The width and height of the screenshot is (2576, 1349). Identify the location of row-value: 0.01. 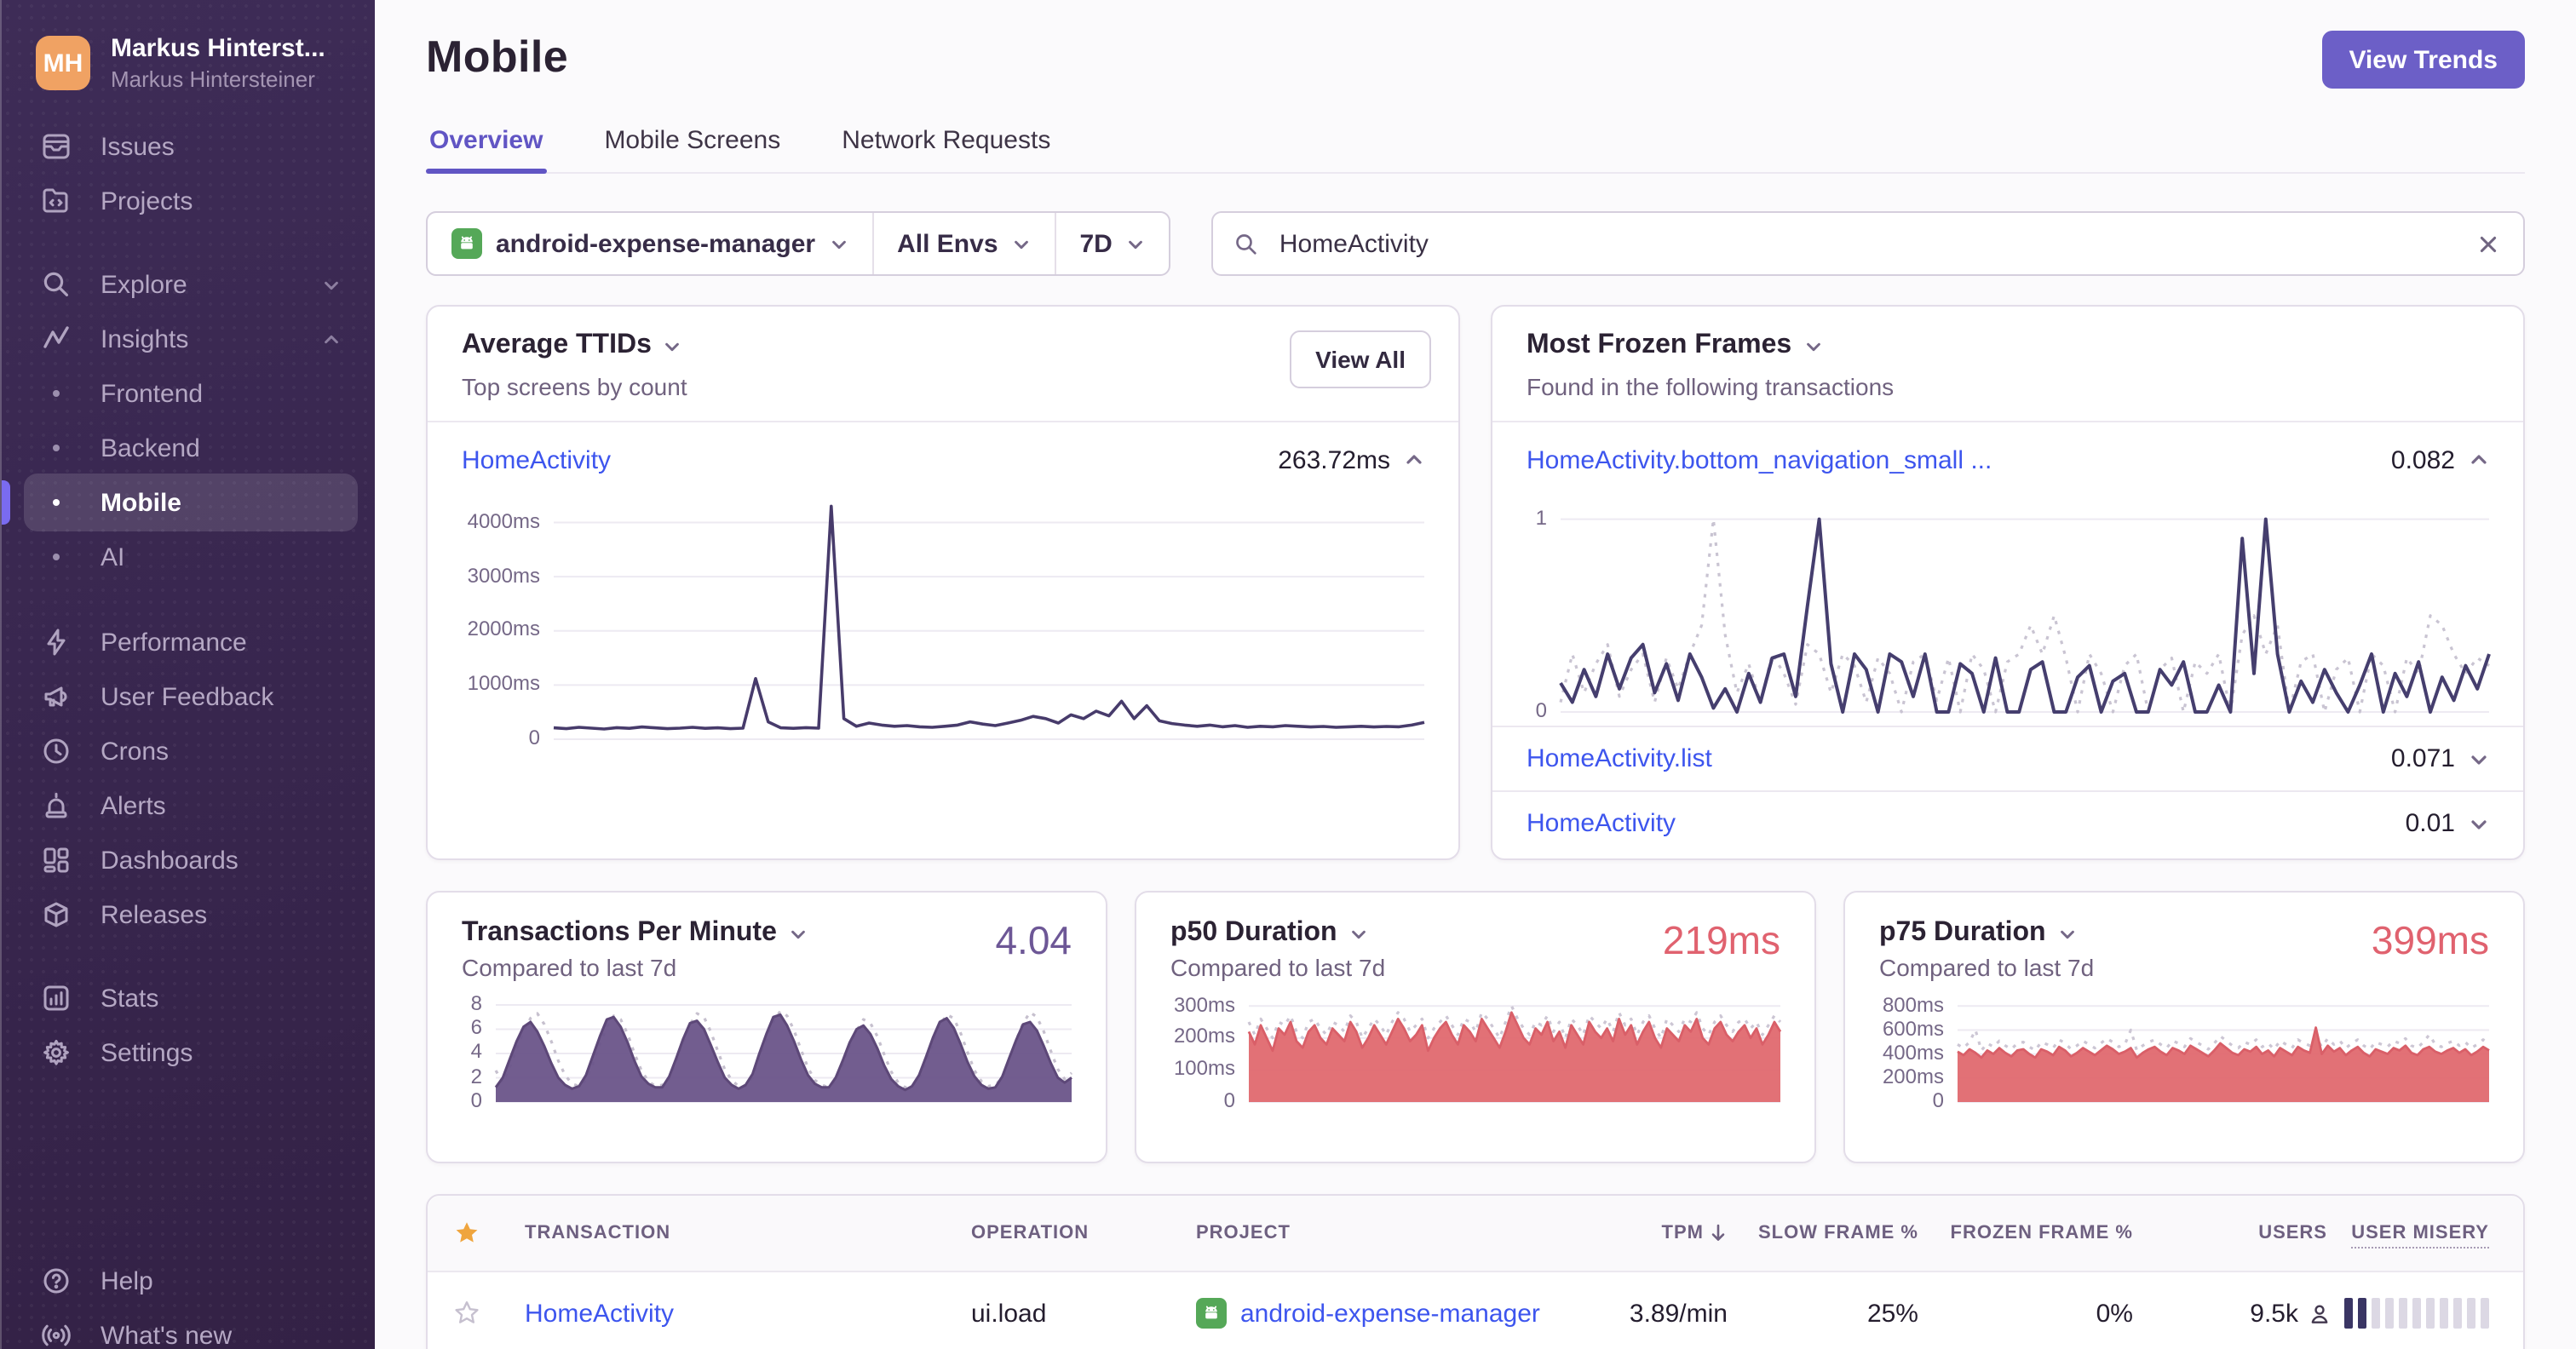
(2430, 824).